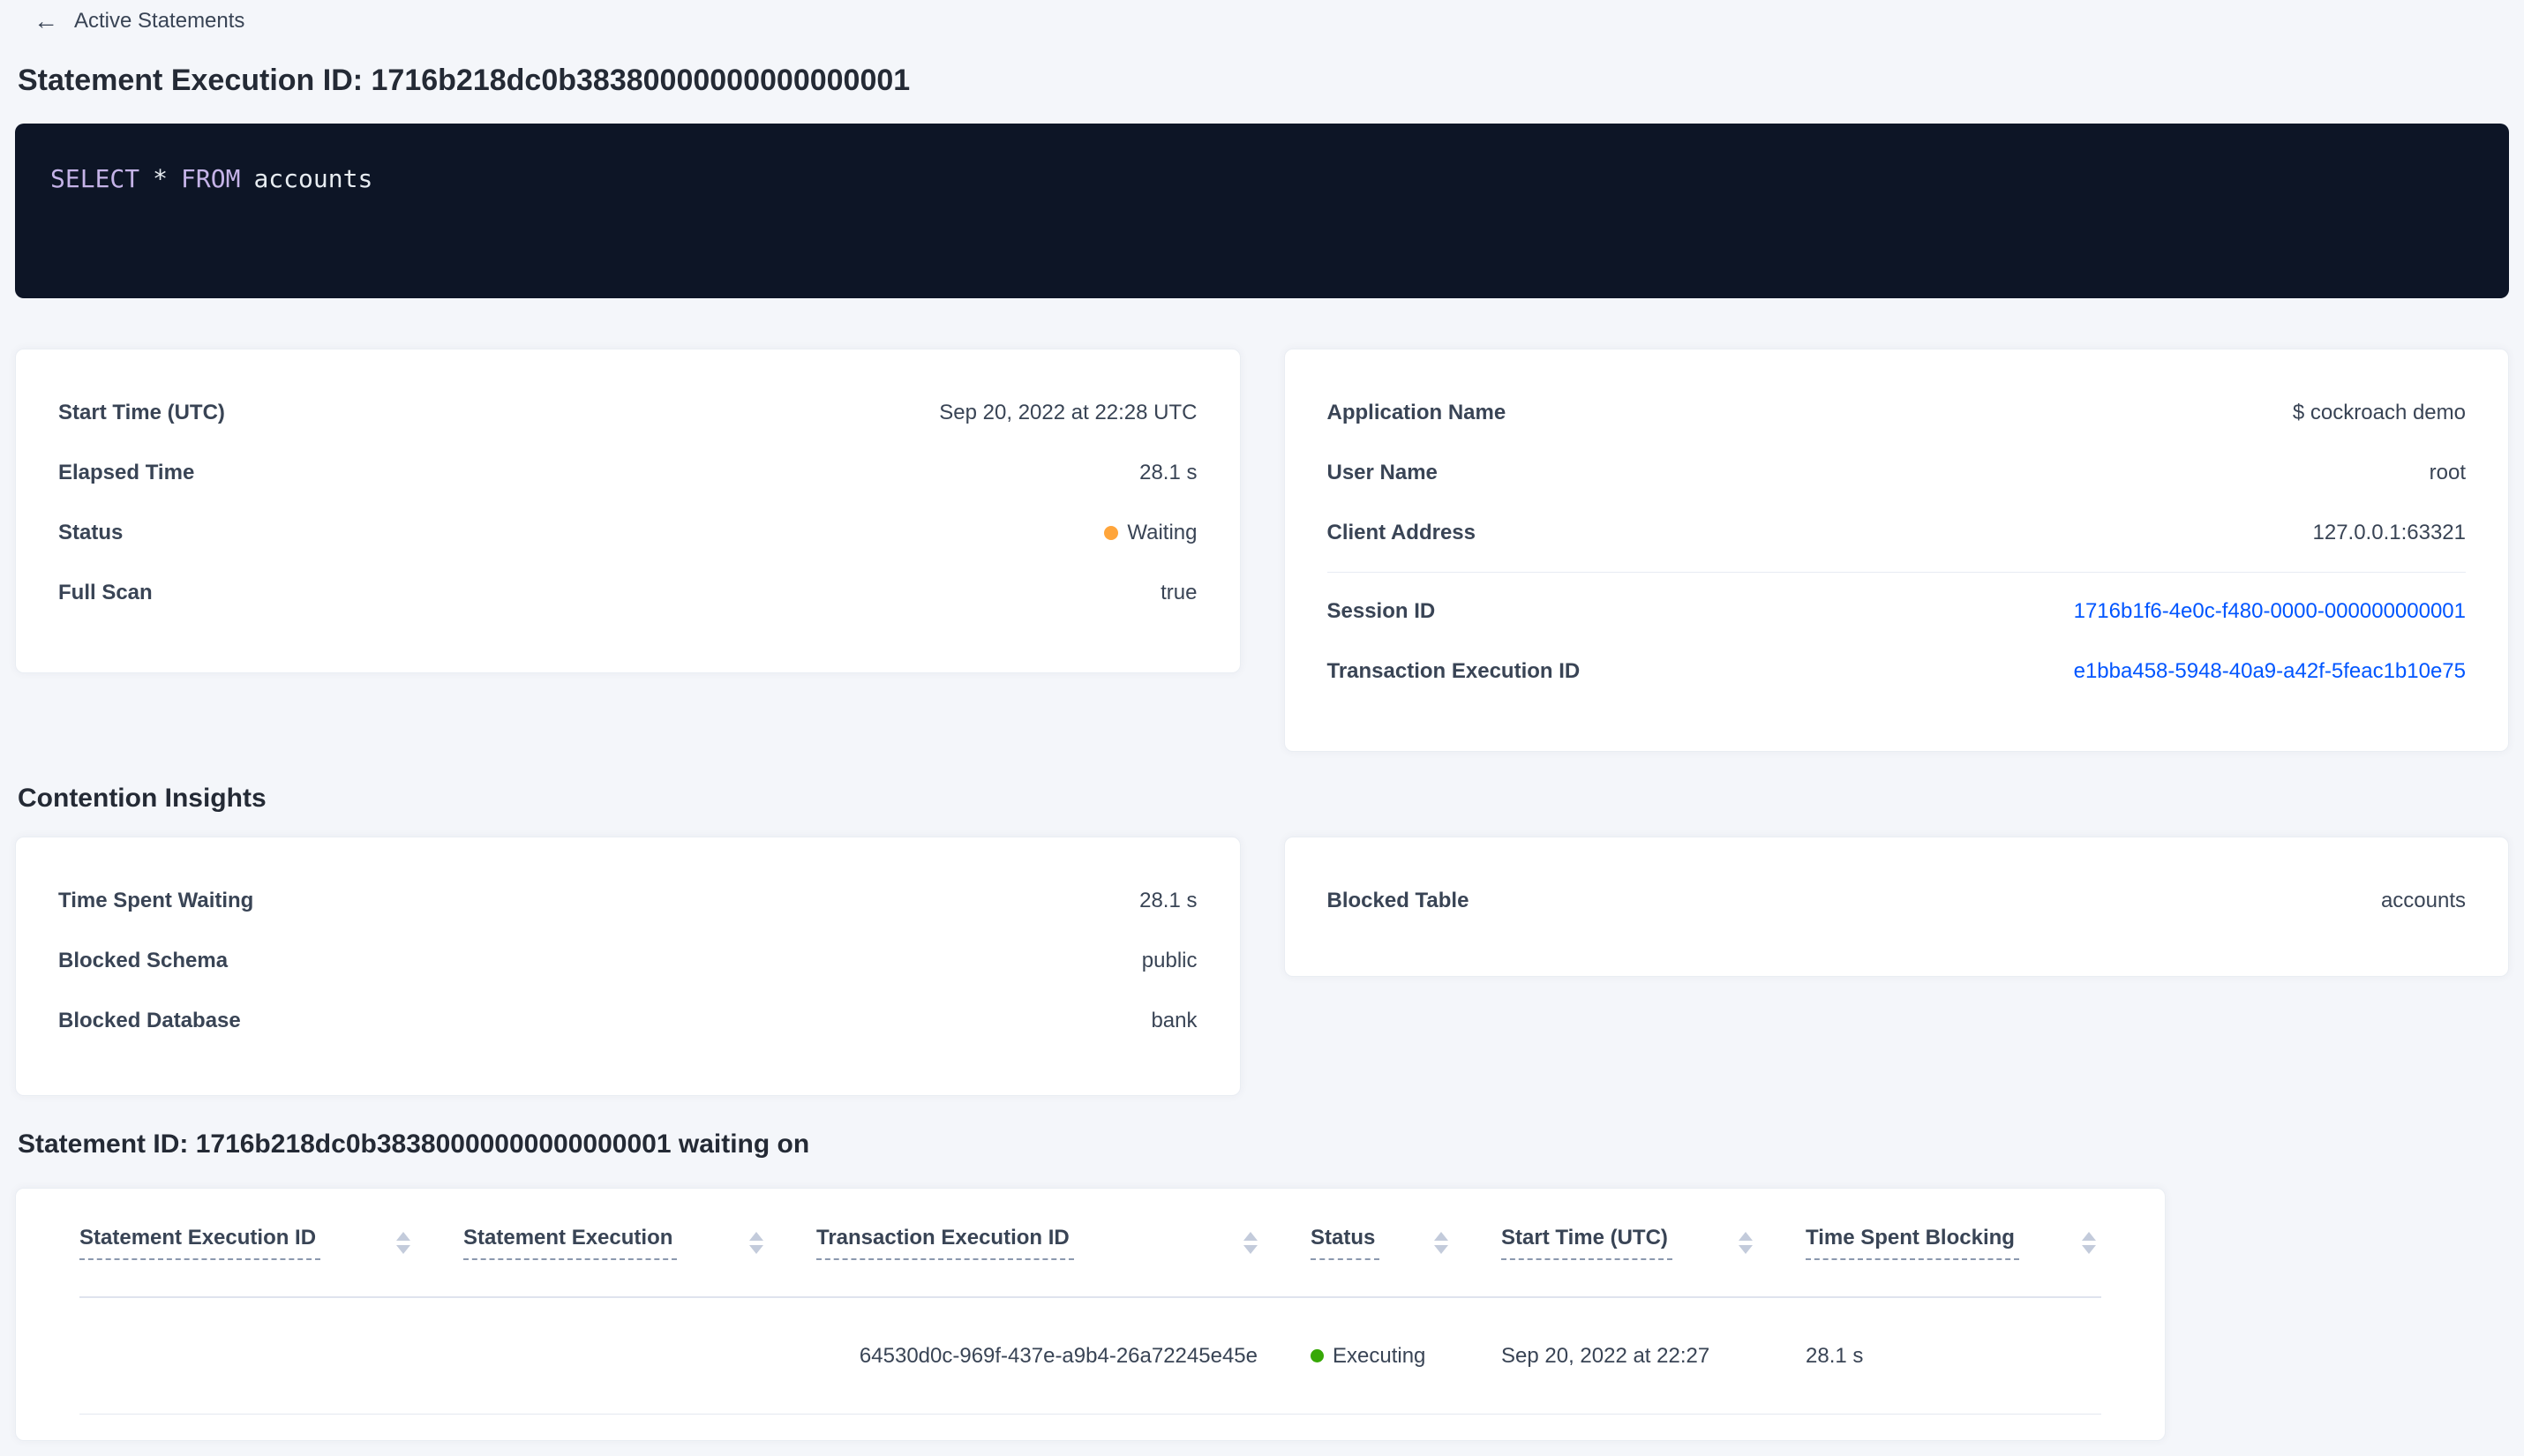 The width and height of the screenshot is (2524, 1456). Describe the element at coordinates (1605, 1355) in the screenshot. I see `cell-start-time: Sep 20, 2022 at 22:27` at that location.